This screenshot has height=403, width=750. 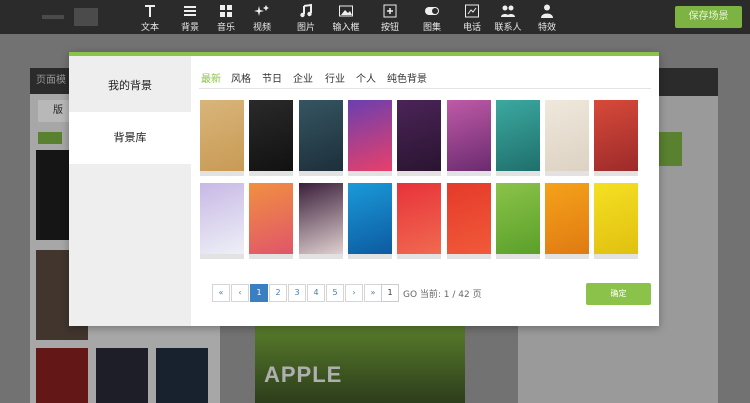 I want to click on toolbar-tool-label: 图集, so click(x=431, y=28).